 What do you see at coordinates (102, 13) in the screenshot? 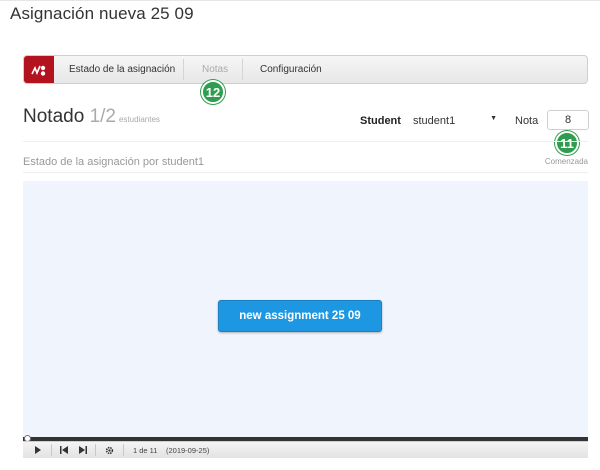
I see `page-title: Asignación nueva 25 09` at bounding box center [102, 13].